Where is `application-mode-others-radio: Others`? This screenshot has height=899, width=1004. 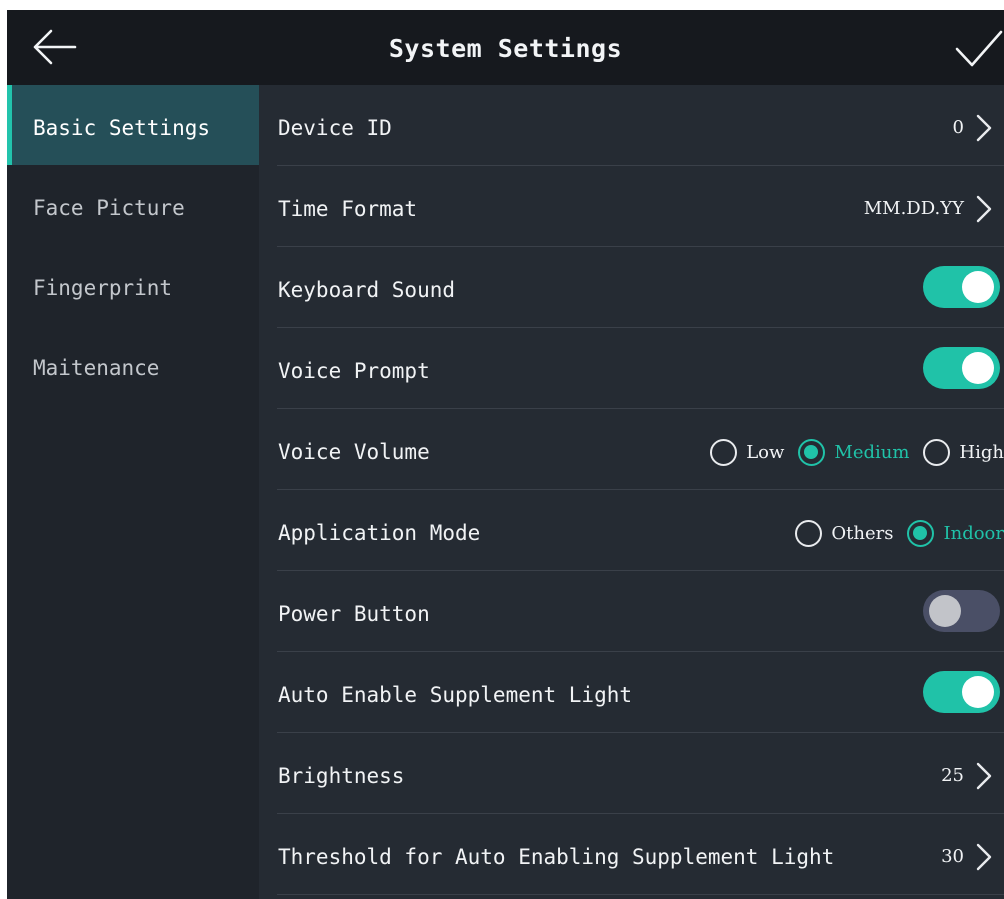
application-mode-others-radio: Others is located at coordinates (844, 533).